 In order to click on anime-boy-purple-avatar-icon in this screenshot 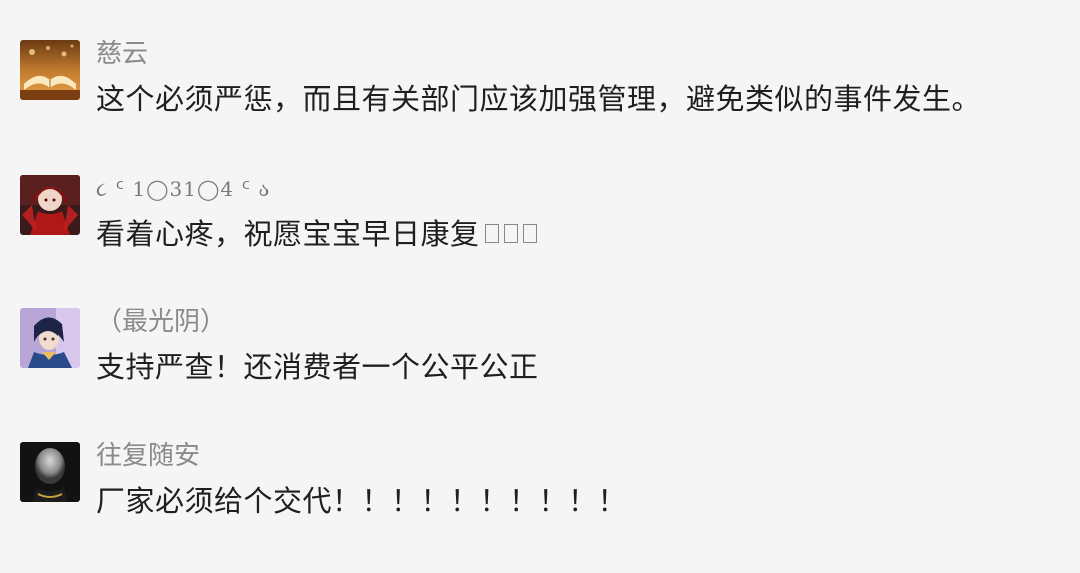, I will do `click(50, 338)`.